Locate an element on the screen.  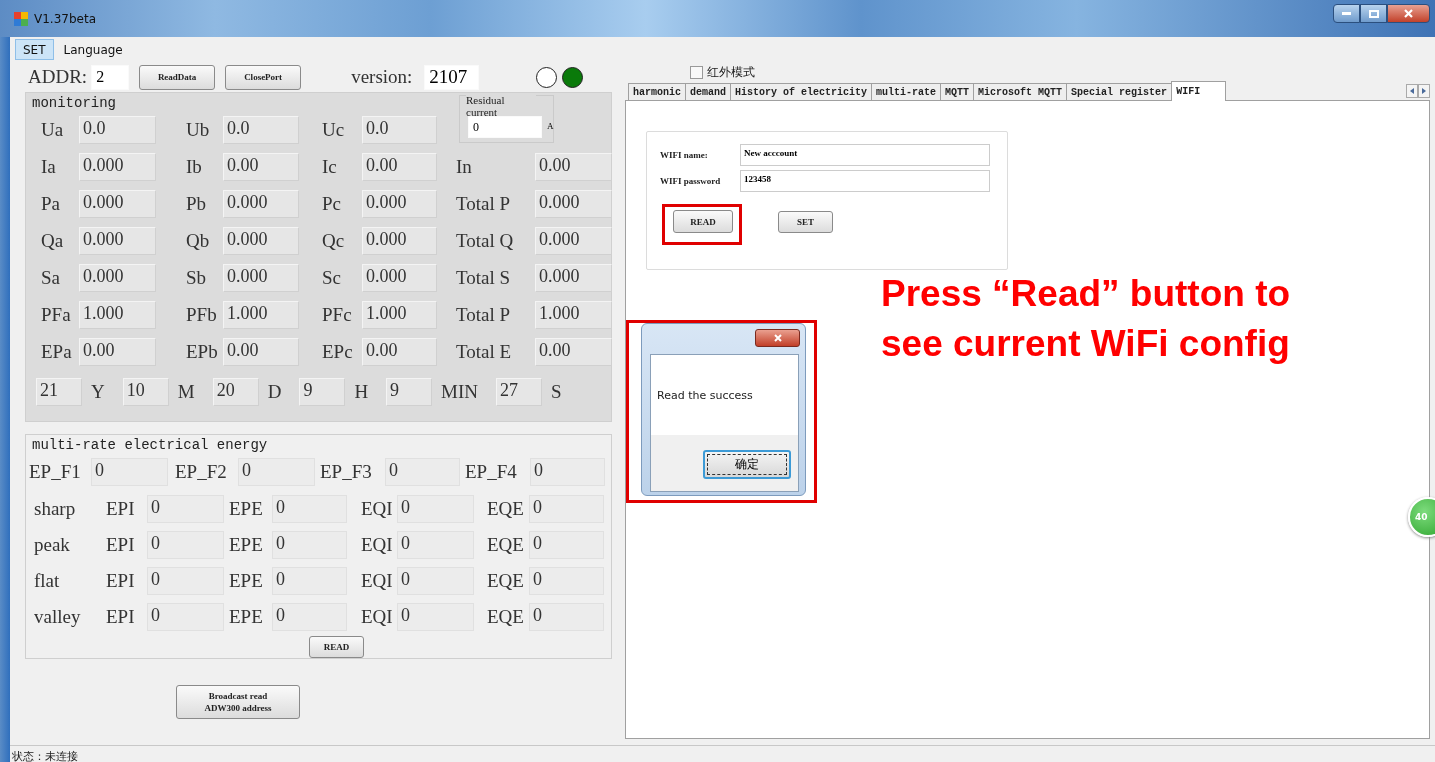
measure-label: Total S is located at coordinates (484, 278).